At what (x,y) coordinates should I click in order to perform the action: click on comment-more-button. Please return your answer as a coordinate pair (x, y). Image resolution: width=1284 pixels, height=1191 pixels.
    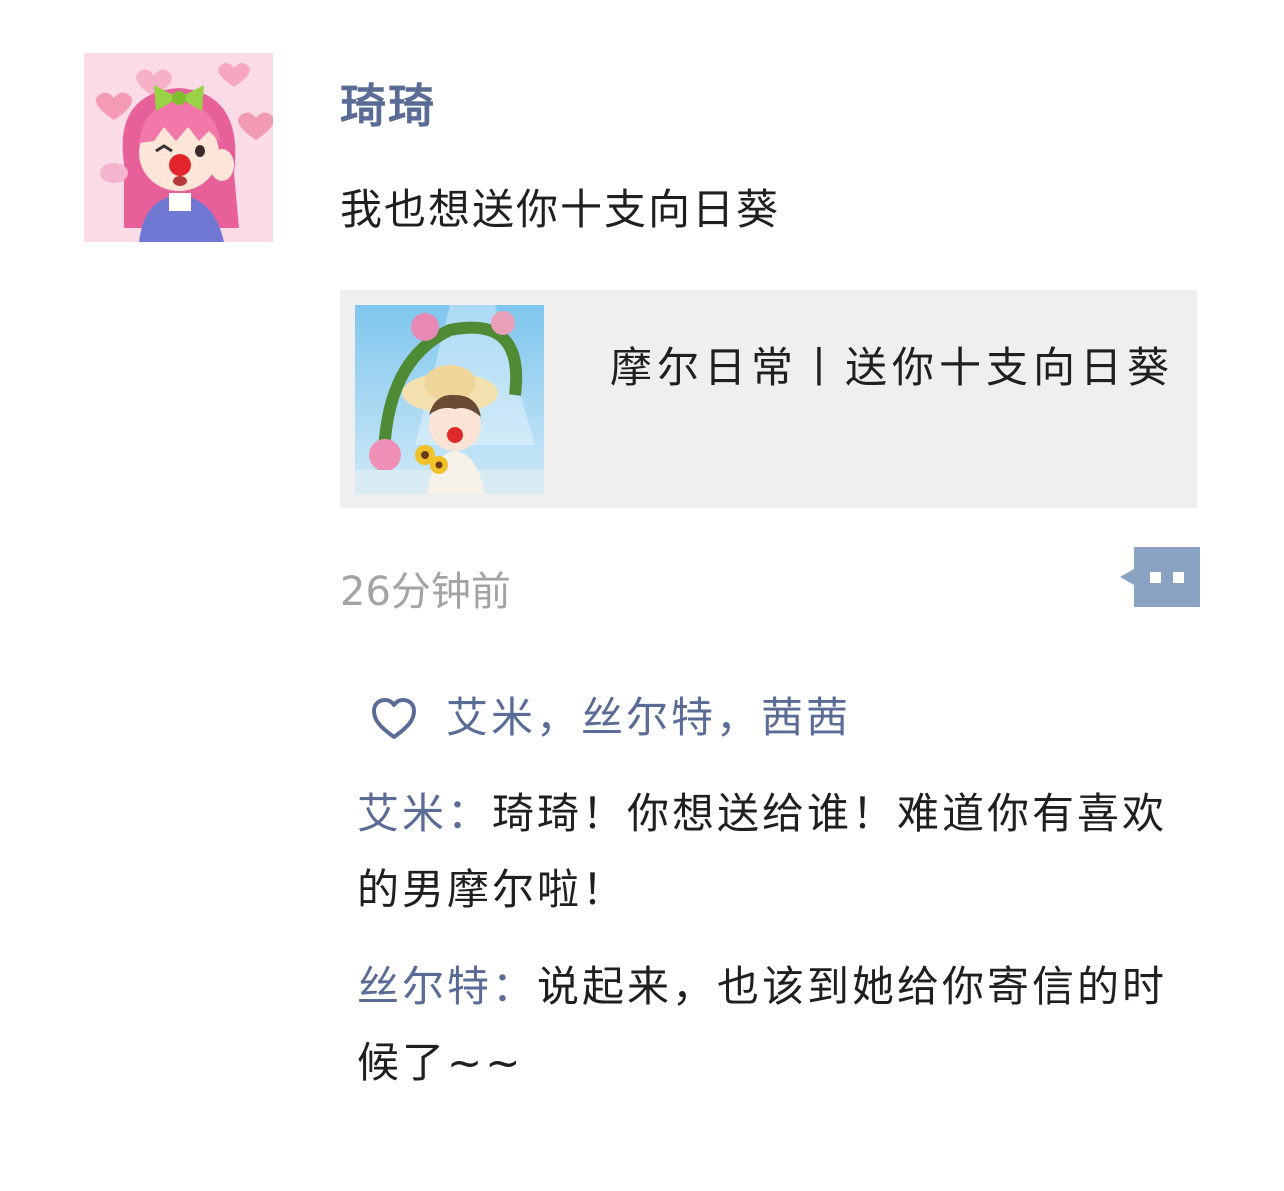
    Looking at the image, I should click on (1160, 577).